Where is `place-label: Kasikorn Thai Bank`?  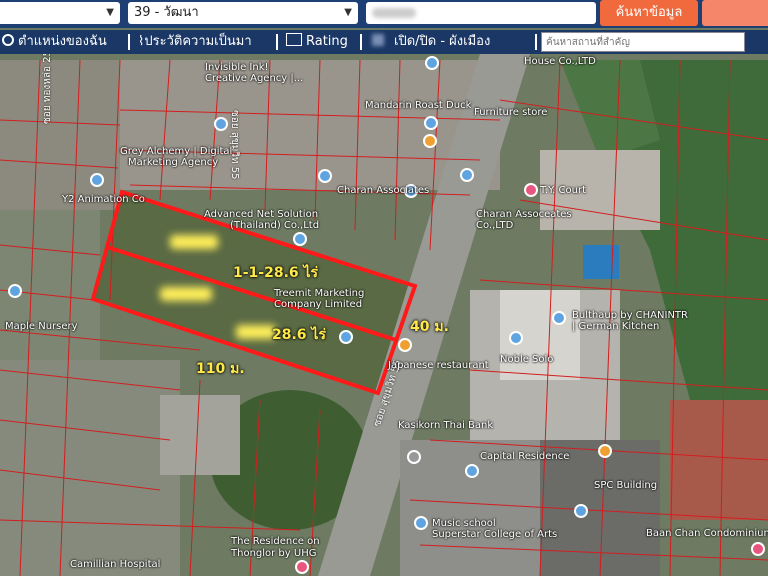 place-label: Kasikorn Thai Bank is located at coordinates (446, 425).